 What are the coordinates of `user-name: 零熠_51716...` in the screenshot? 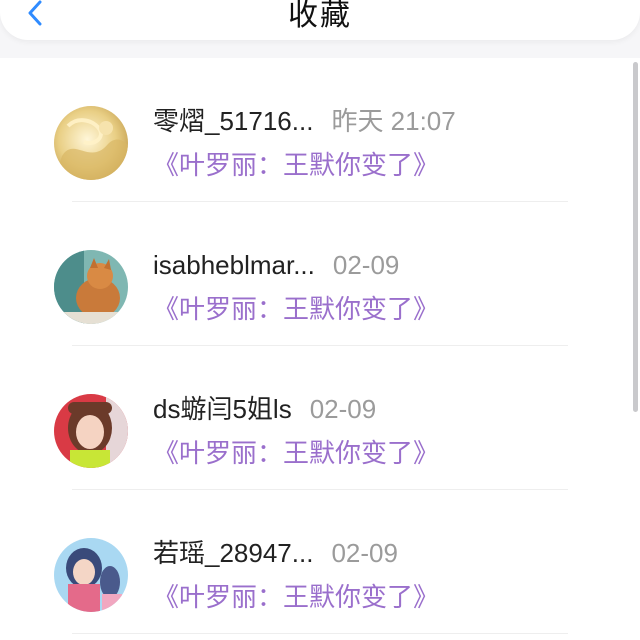 It's located at (233, 121).